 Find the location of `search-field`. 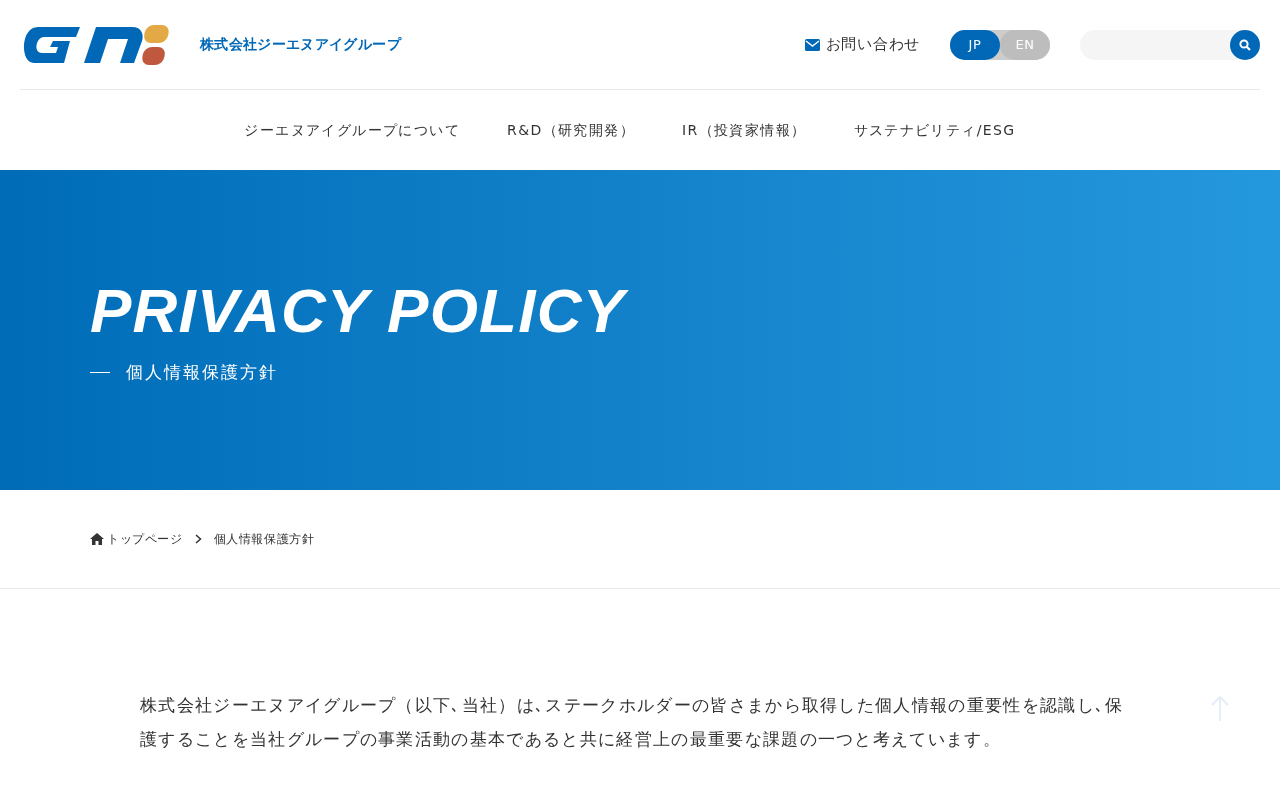

search-field is located at coordinates (1170, 44).